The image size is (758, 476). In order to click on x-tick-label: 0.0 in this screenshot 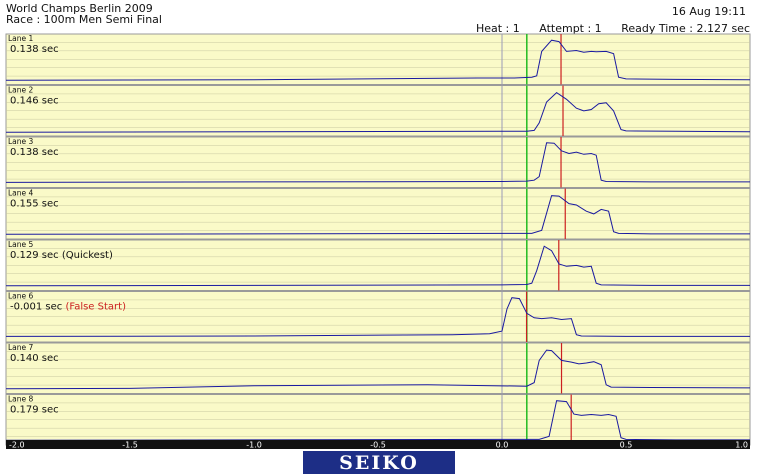, I will do `click(502, 445)`.